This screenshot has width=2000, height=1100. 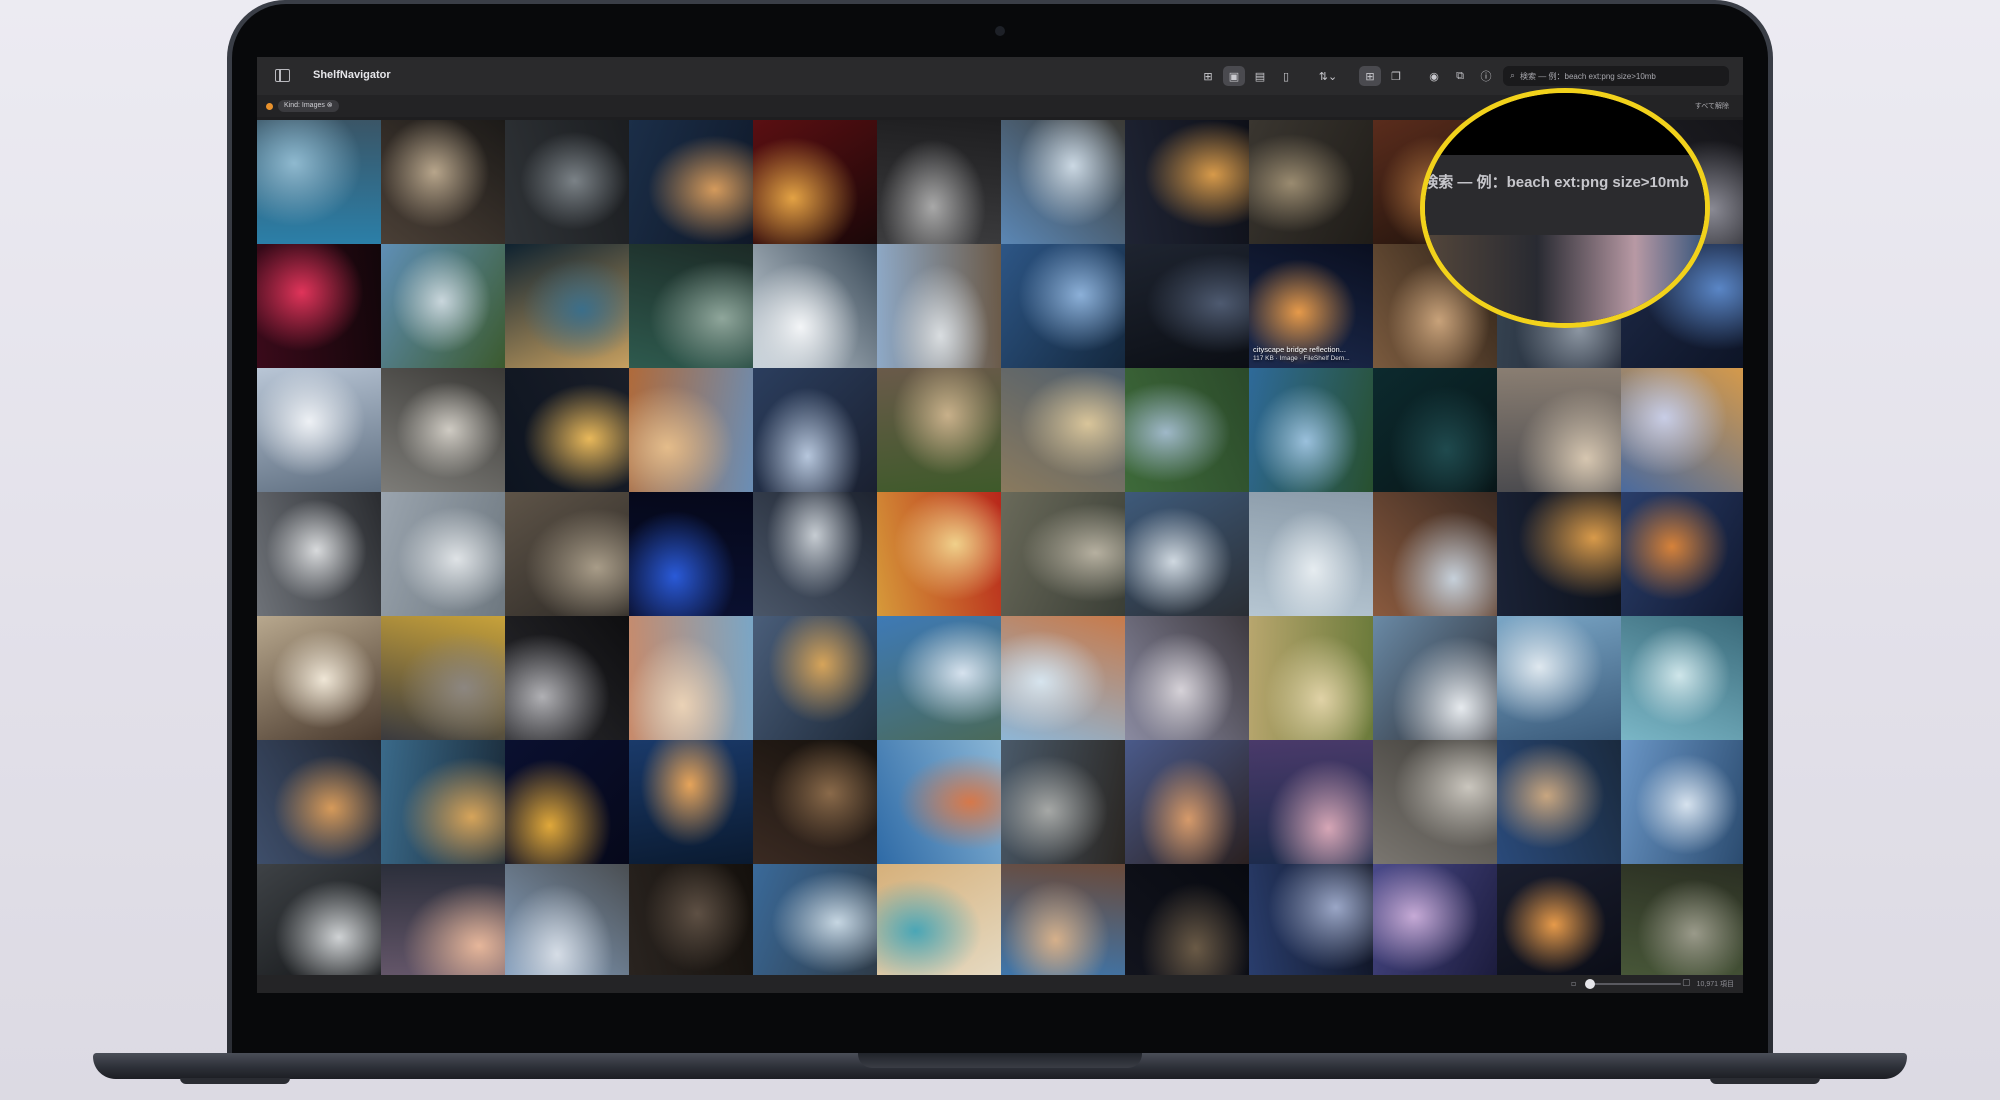 What do you see at coordinates (1486, 76) in the screenshot?
I see `info-icon: ⓘ` at bounding box center [1486, 76].